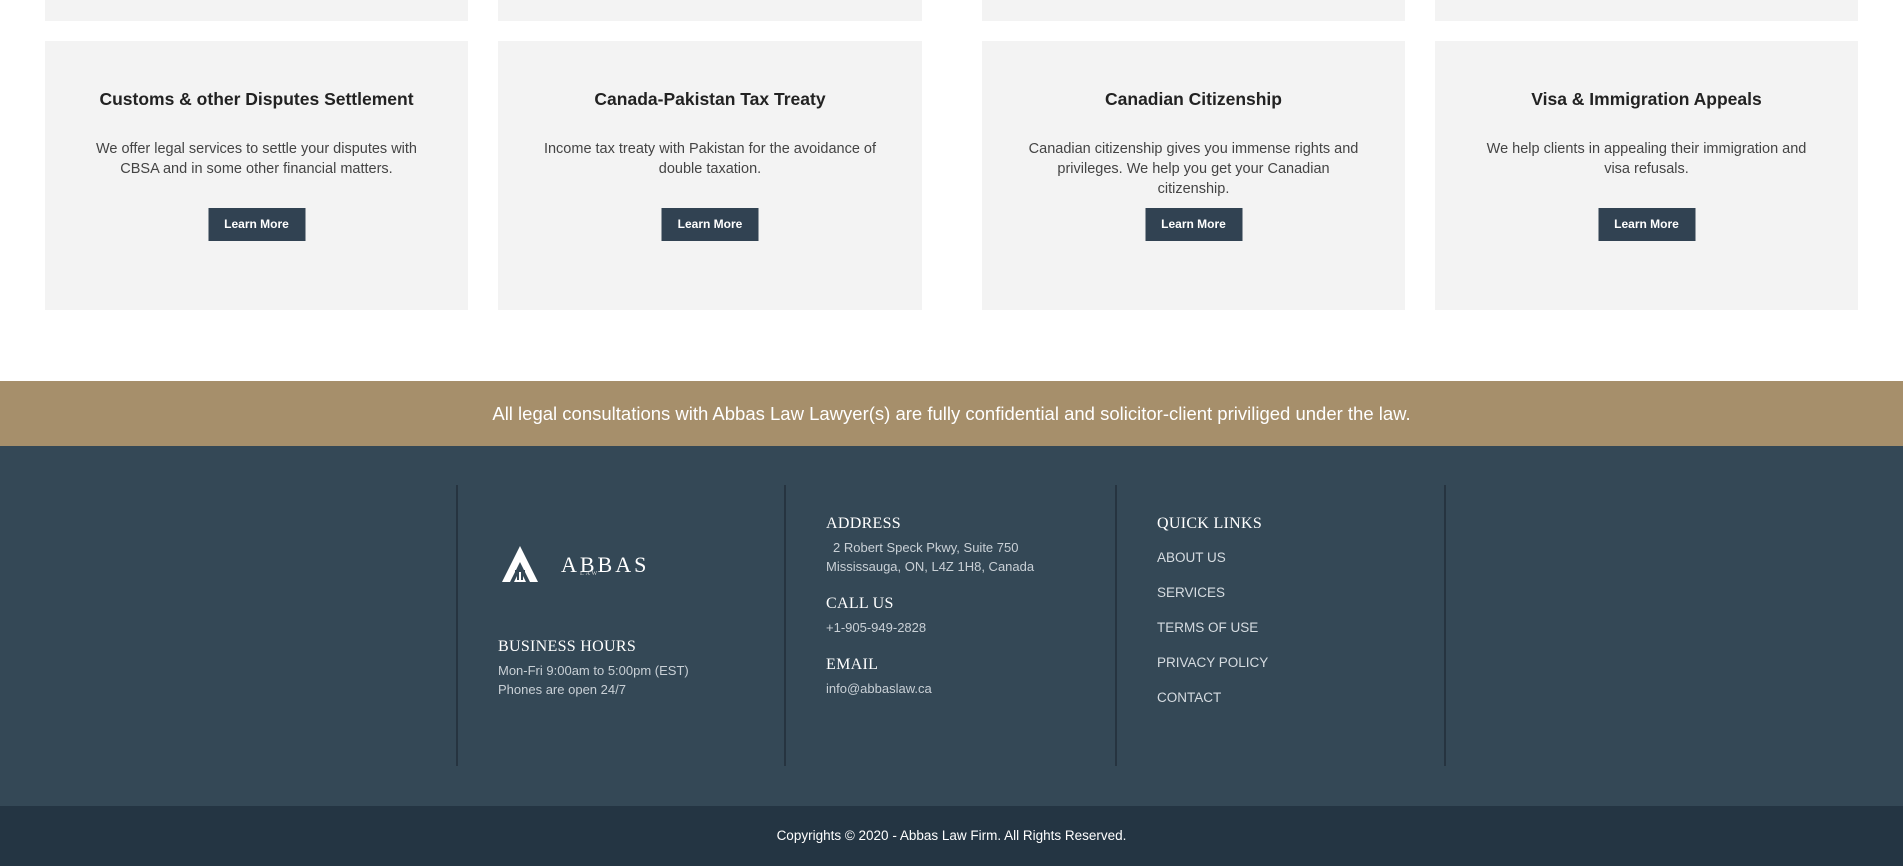 The height and width of the screenshot is (866, 1903). Describe the element at coordinates (256, 99) in the screenshot. I see `service-title: Customs & other Disputes Settlement` at that location.